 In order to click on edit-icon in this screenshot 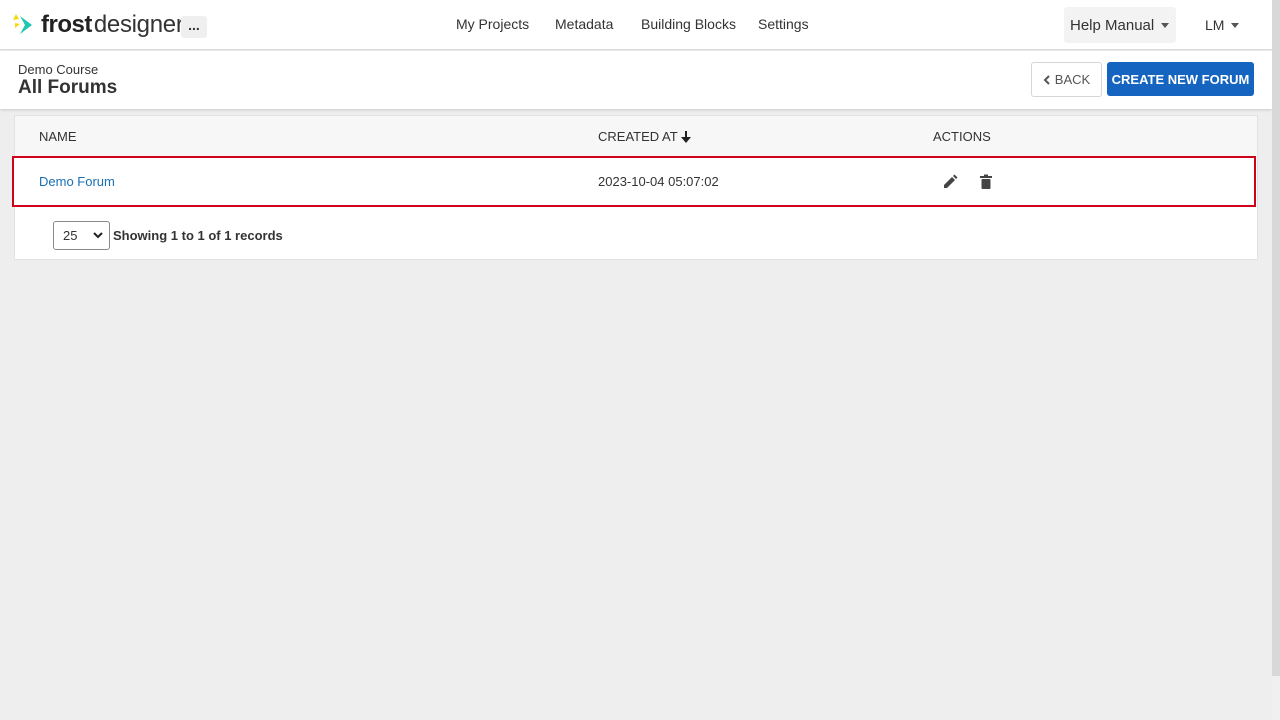, I will do `click(950, 182)`.